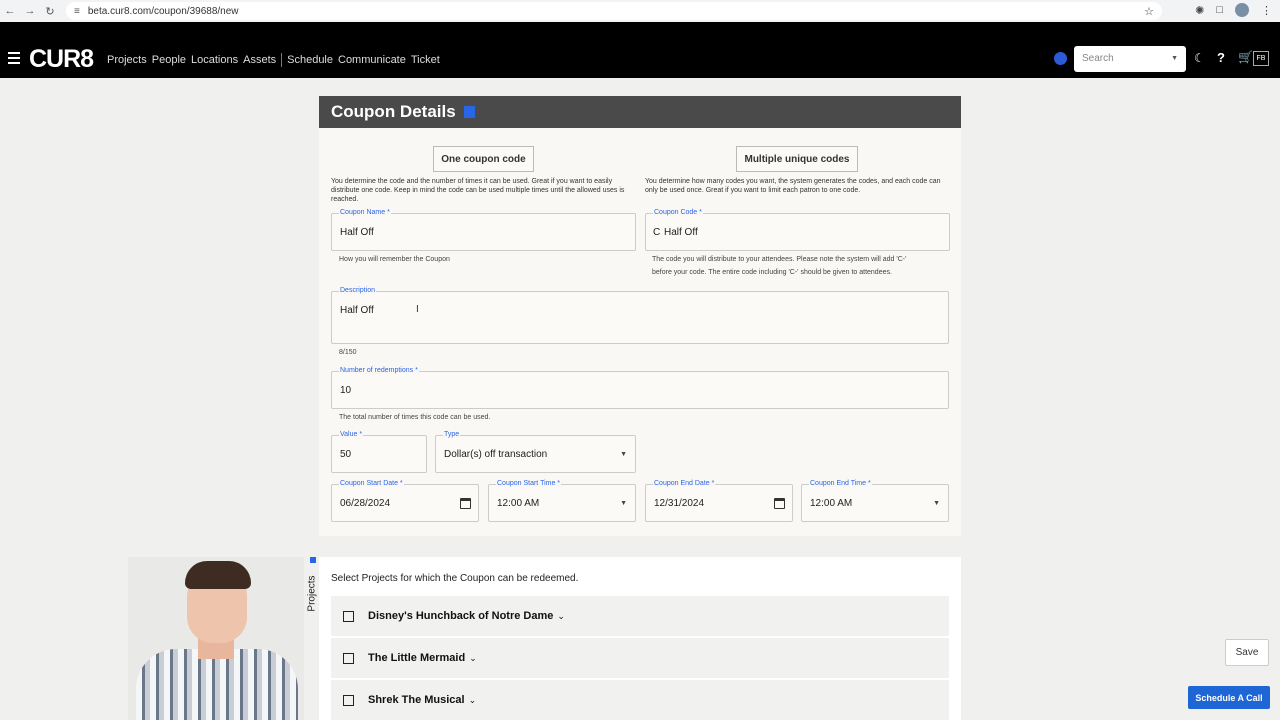 Image resolution: width=1280 pixels, height=720 pixels. What do you see at coordinates (417, 658) in the screenshot?
I see `project-name: The Little Mermaid` at bounding box center [417, 658].